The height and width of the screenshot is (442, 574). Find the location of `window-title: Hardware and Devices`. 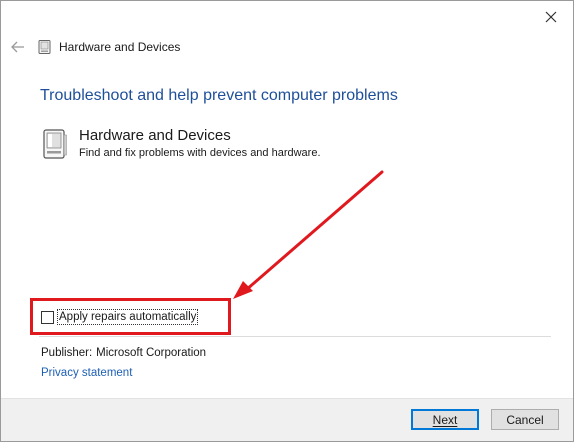

window-title: Hardware and Devices is located at coordinates (120, 47).